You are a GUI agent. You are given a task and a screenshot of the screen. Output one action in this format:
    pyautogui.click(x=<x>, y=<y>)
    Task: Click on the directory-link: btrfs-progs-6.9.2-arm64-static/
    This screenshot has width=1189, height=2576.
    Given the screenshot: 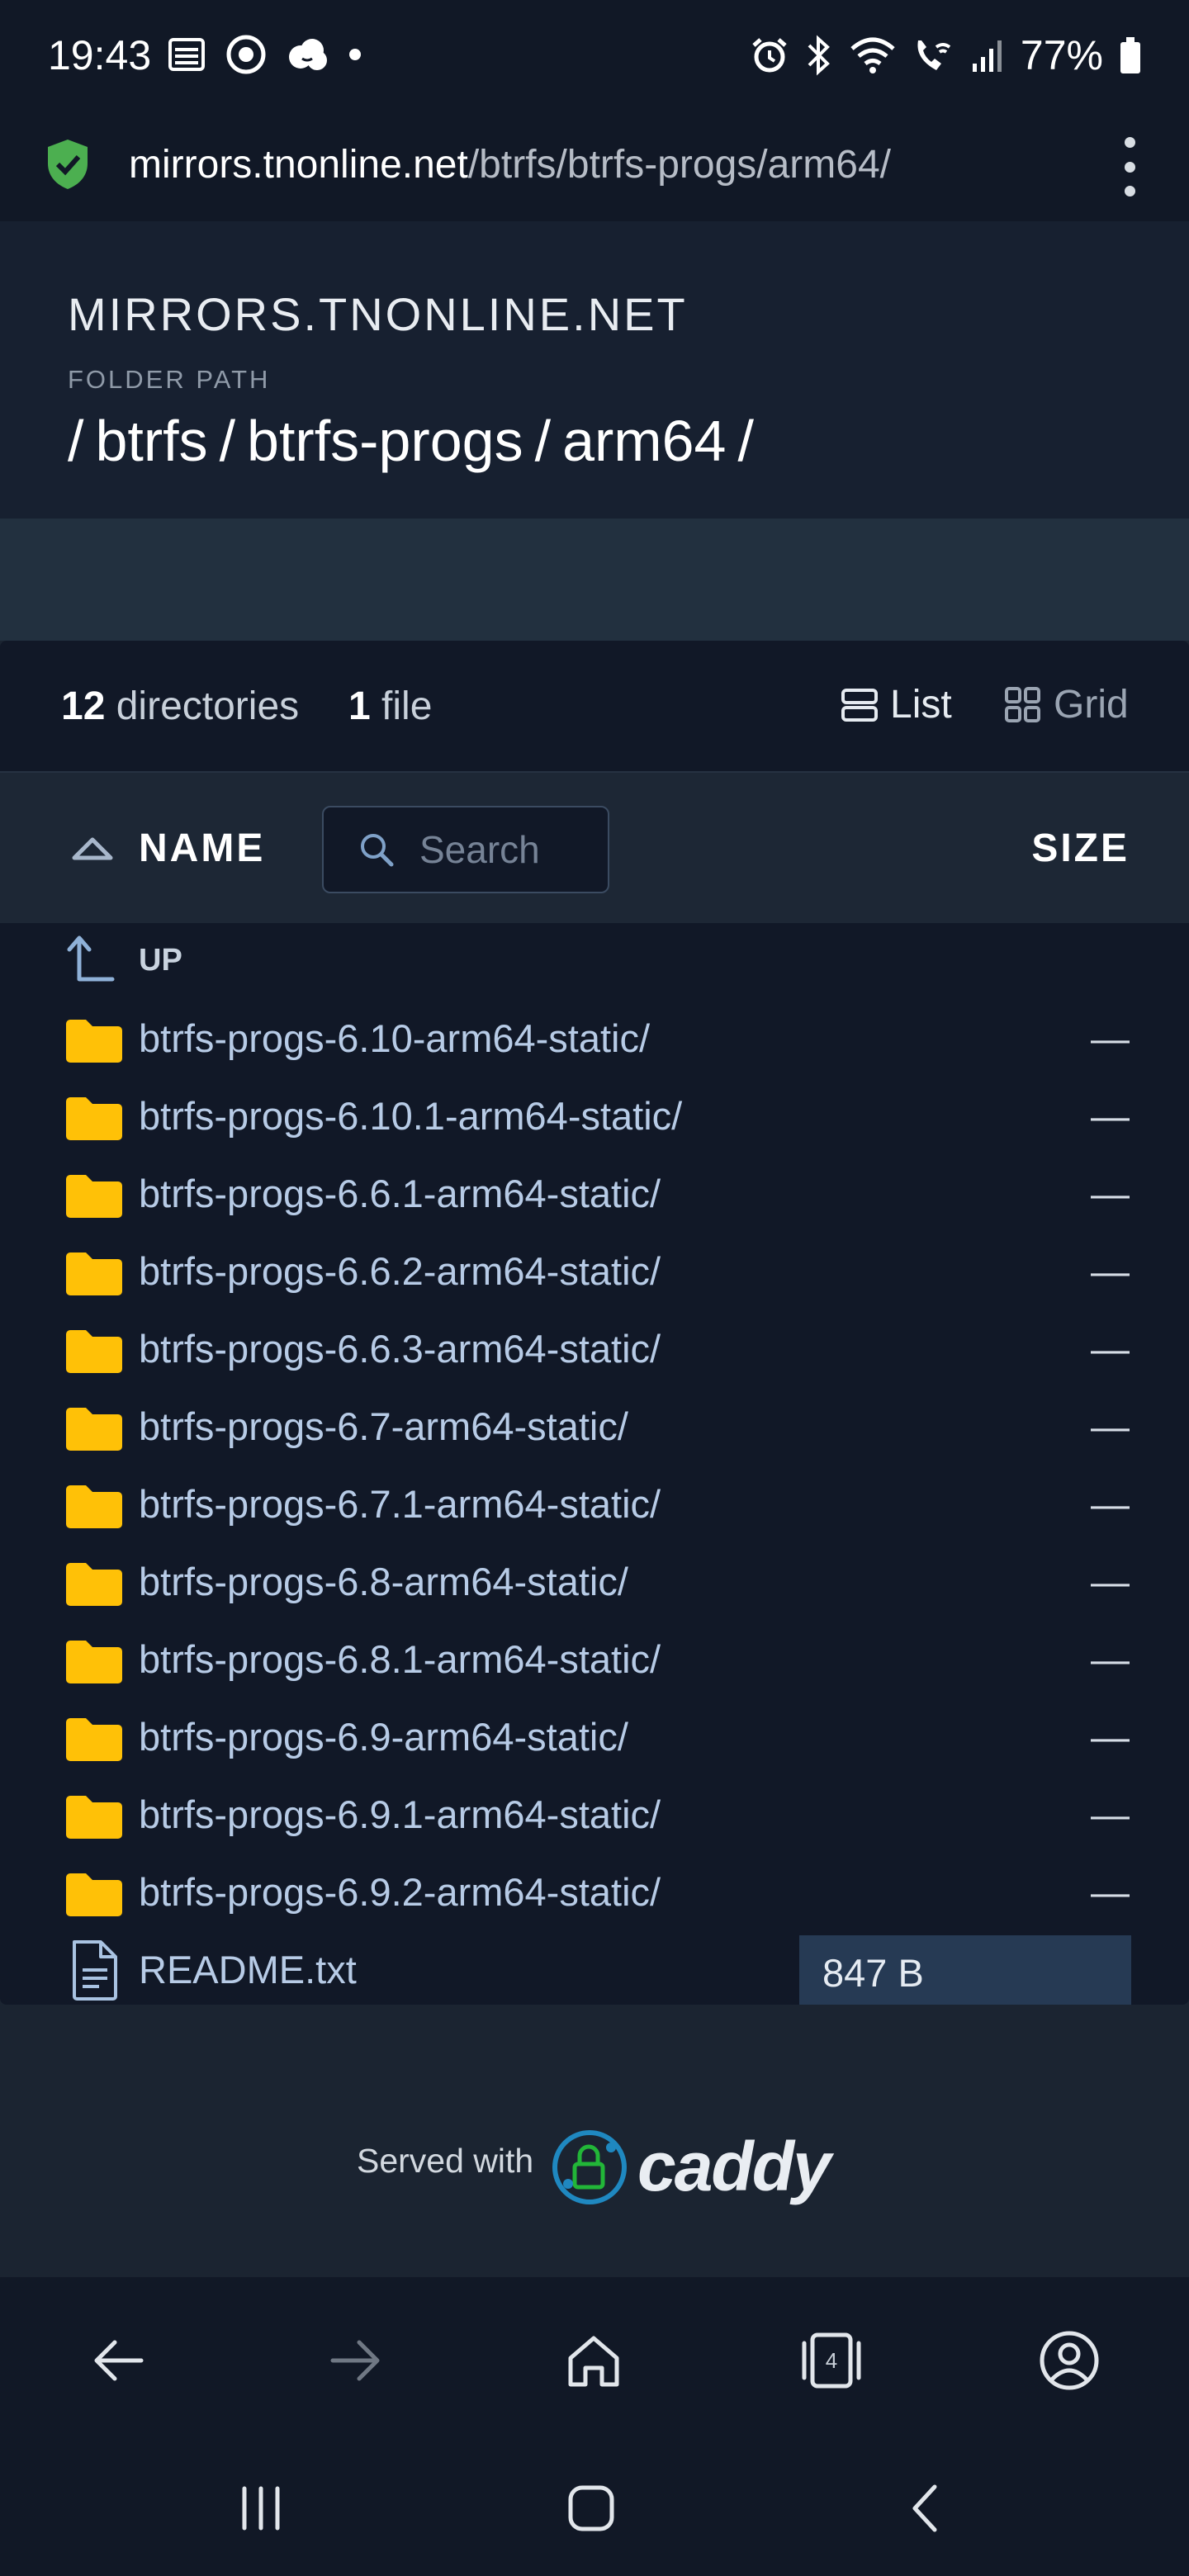 What is the action you would take?
    pyautogui.click(x=400, y=1892)
    